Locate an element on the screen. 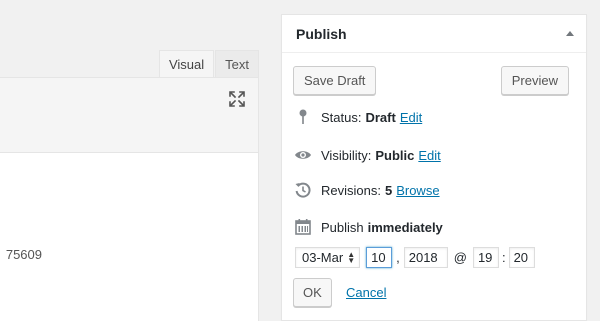  revisions-browse-link: Browse is located at coordinates (417, 190).